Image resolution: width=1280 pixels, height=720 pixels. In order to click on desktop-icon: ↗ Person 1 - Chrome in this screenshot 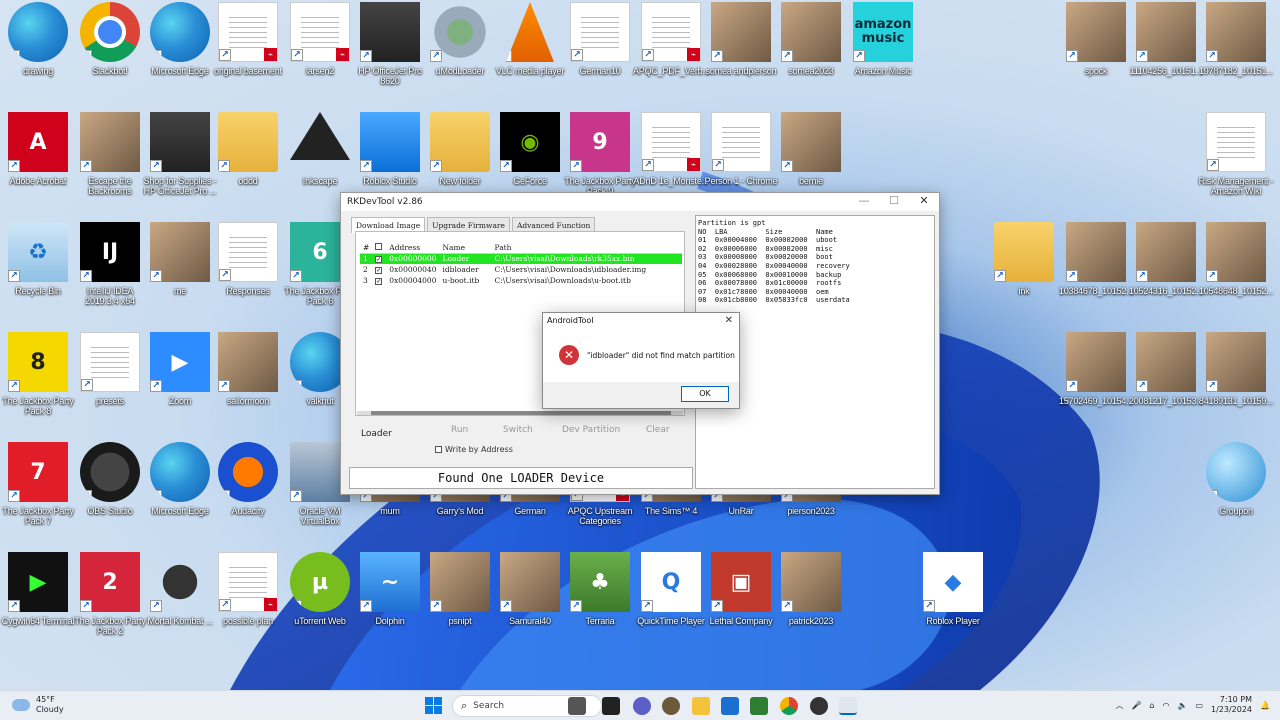, I will do `click(741, 149)`.